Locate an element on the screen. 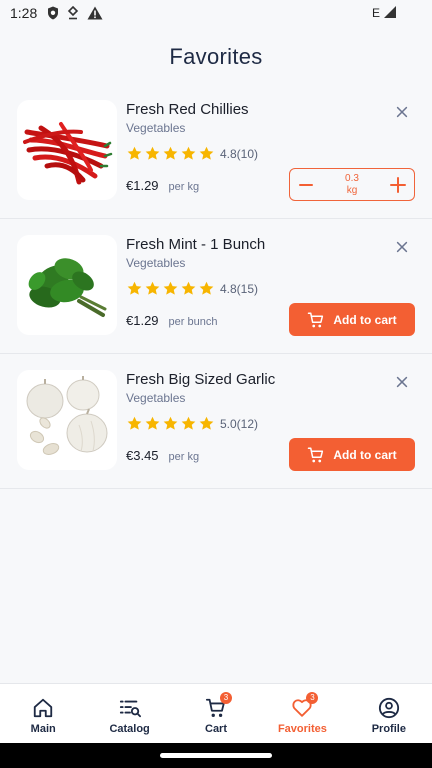 Image resolution: width=432 pixels, height=768 pixels. product-name: Fresh Mint - 1 Bunch is located at coordinates (195, 244).